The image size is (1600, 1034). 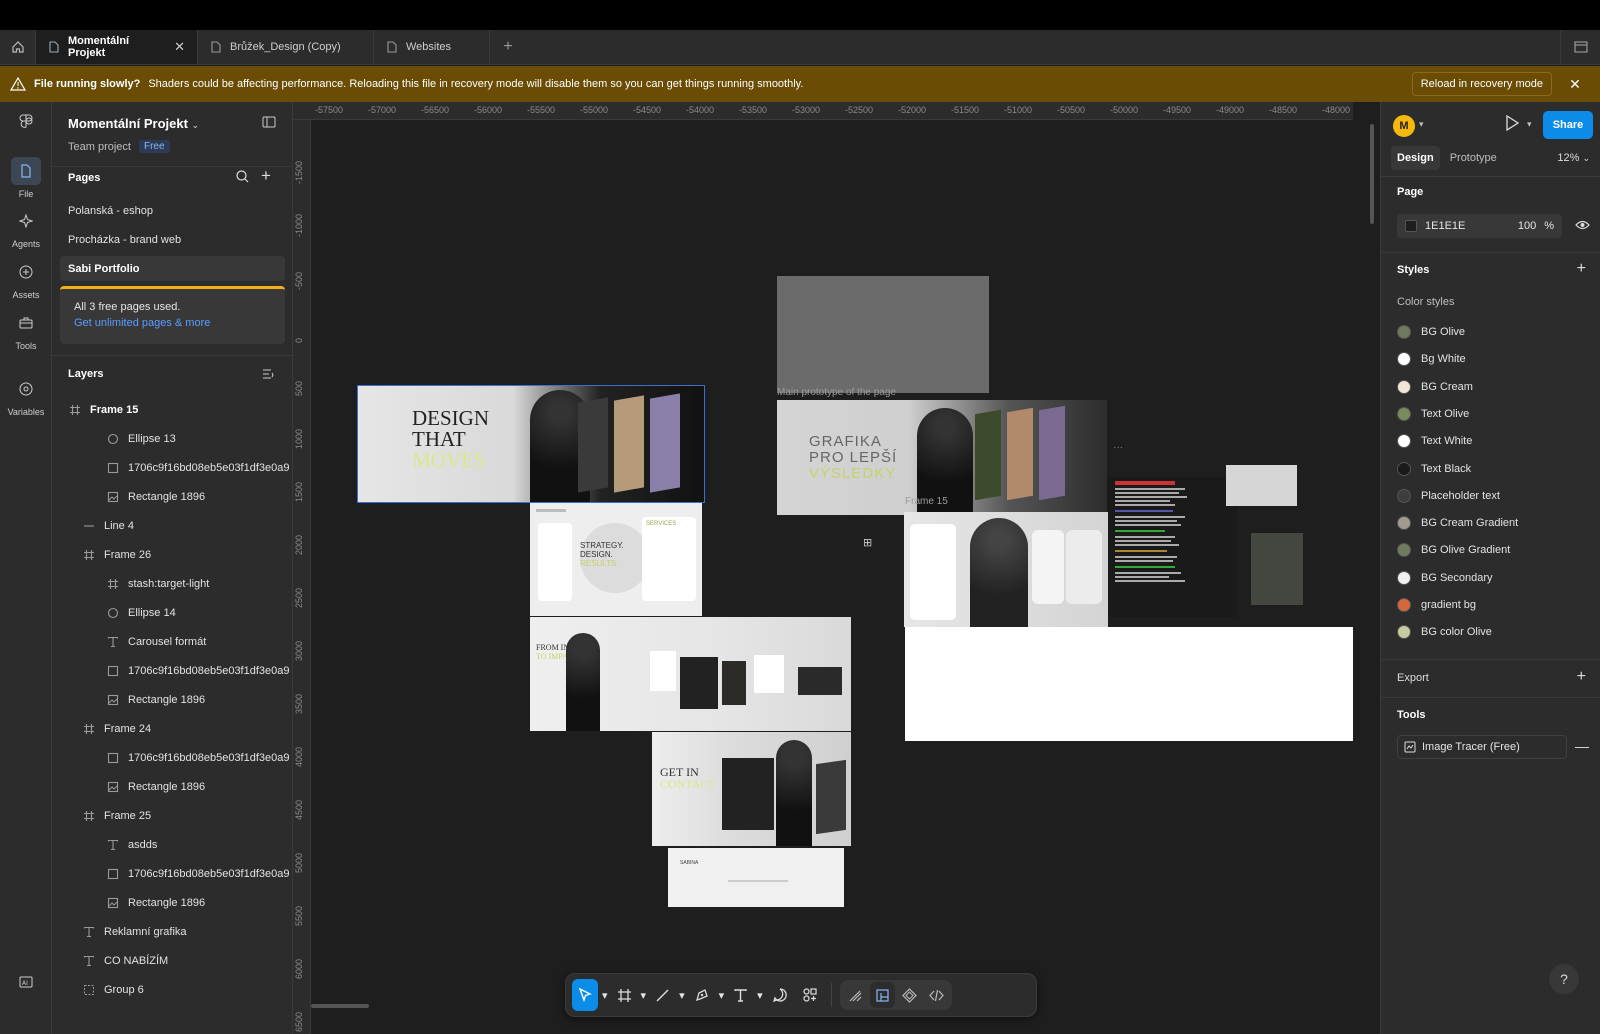 I want to click on page-color-value: 1E1E1E, so click(x=1445, y=226).